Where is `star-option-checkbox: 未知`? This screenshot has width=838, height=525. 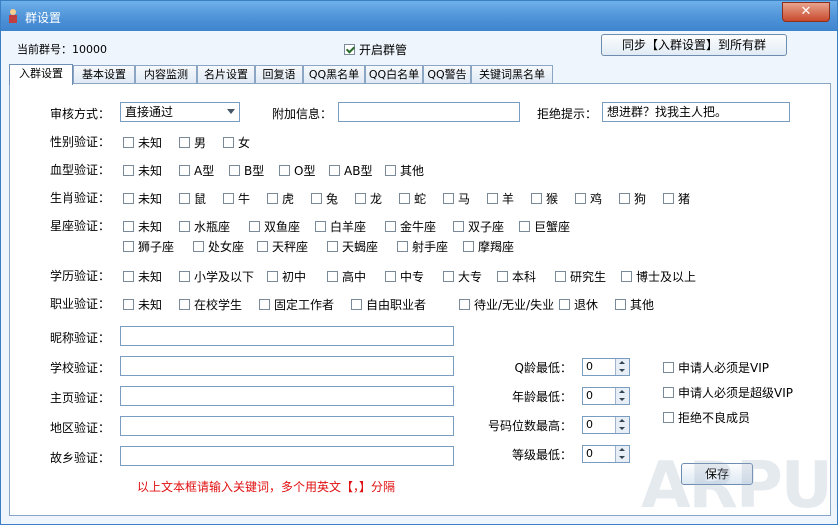 star-option-checkbox: 未知 is located at coordinates (142, 226).